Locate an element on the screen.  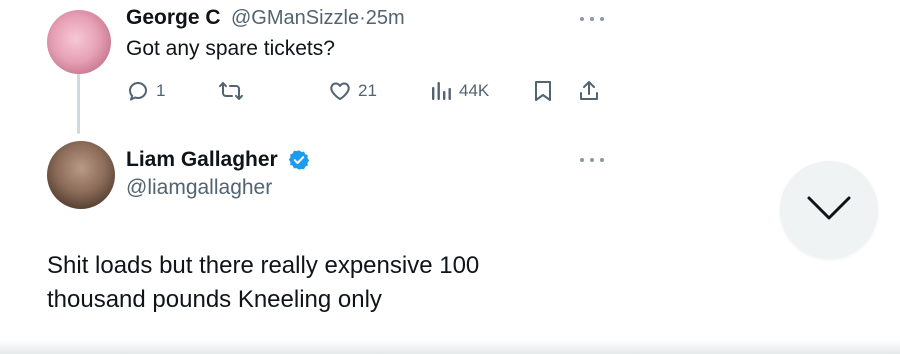
bookmark-icon is located at coordinates (543, 91).